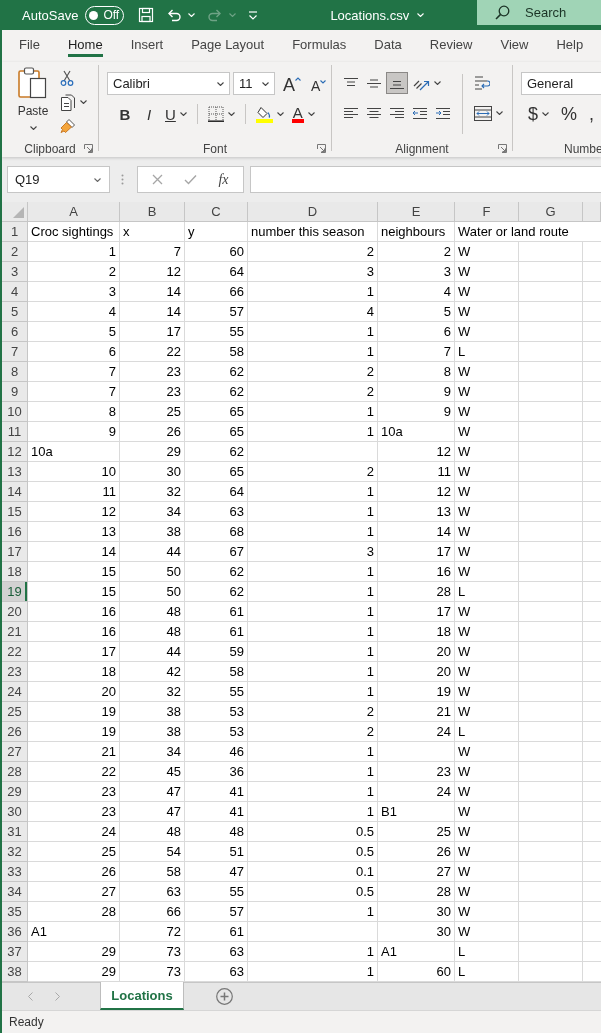 The image size is (601, 1033). What do you see at coordinates (15, 432) in the screenshot?
I see `row-header: 11` at bounding box center [15, 432].